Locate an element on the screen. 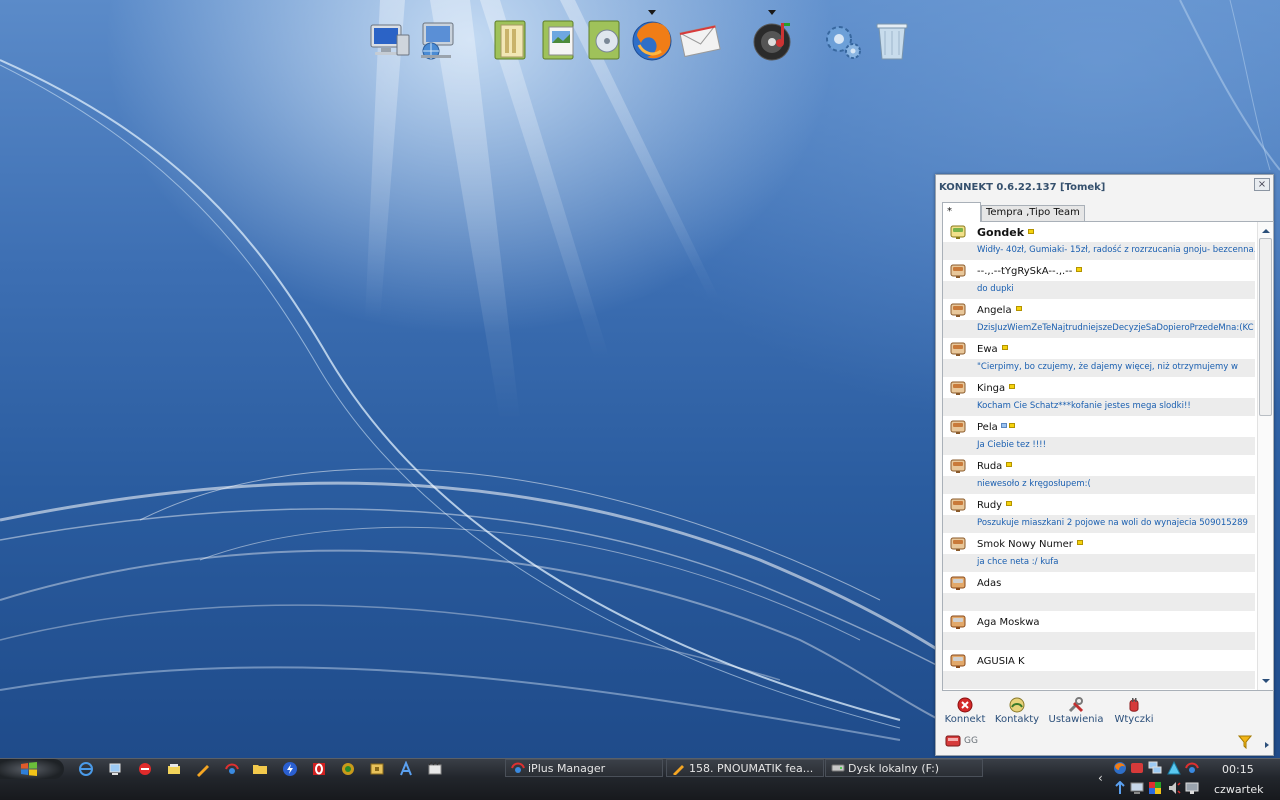 The height and width of the screenshot is (800, 1280). font-quicklaunch-icon is located at coordinates (406, 769).